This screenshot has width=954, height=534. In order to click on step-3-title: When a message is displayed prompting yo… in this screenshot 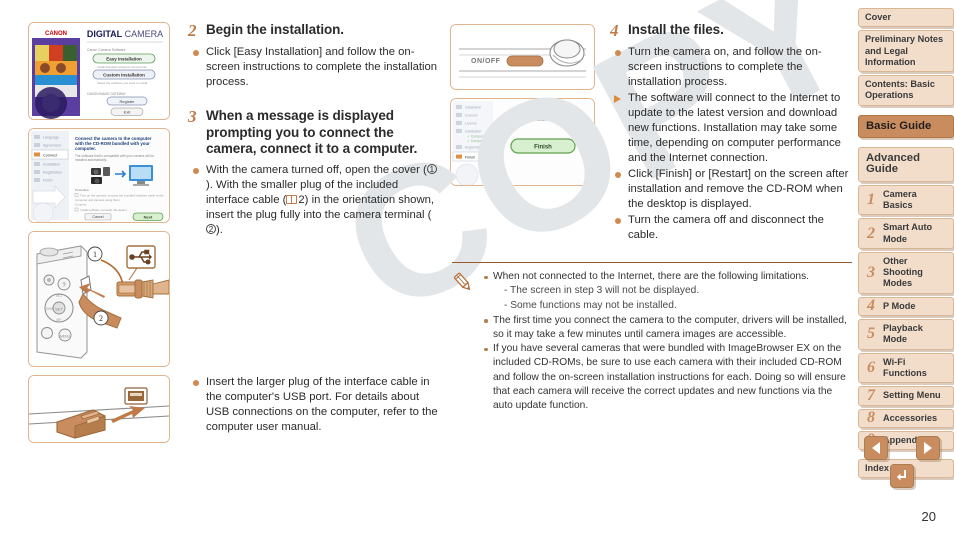, I will do `click(312, 132)`.